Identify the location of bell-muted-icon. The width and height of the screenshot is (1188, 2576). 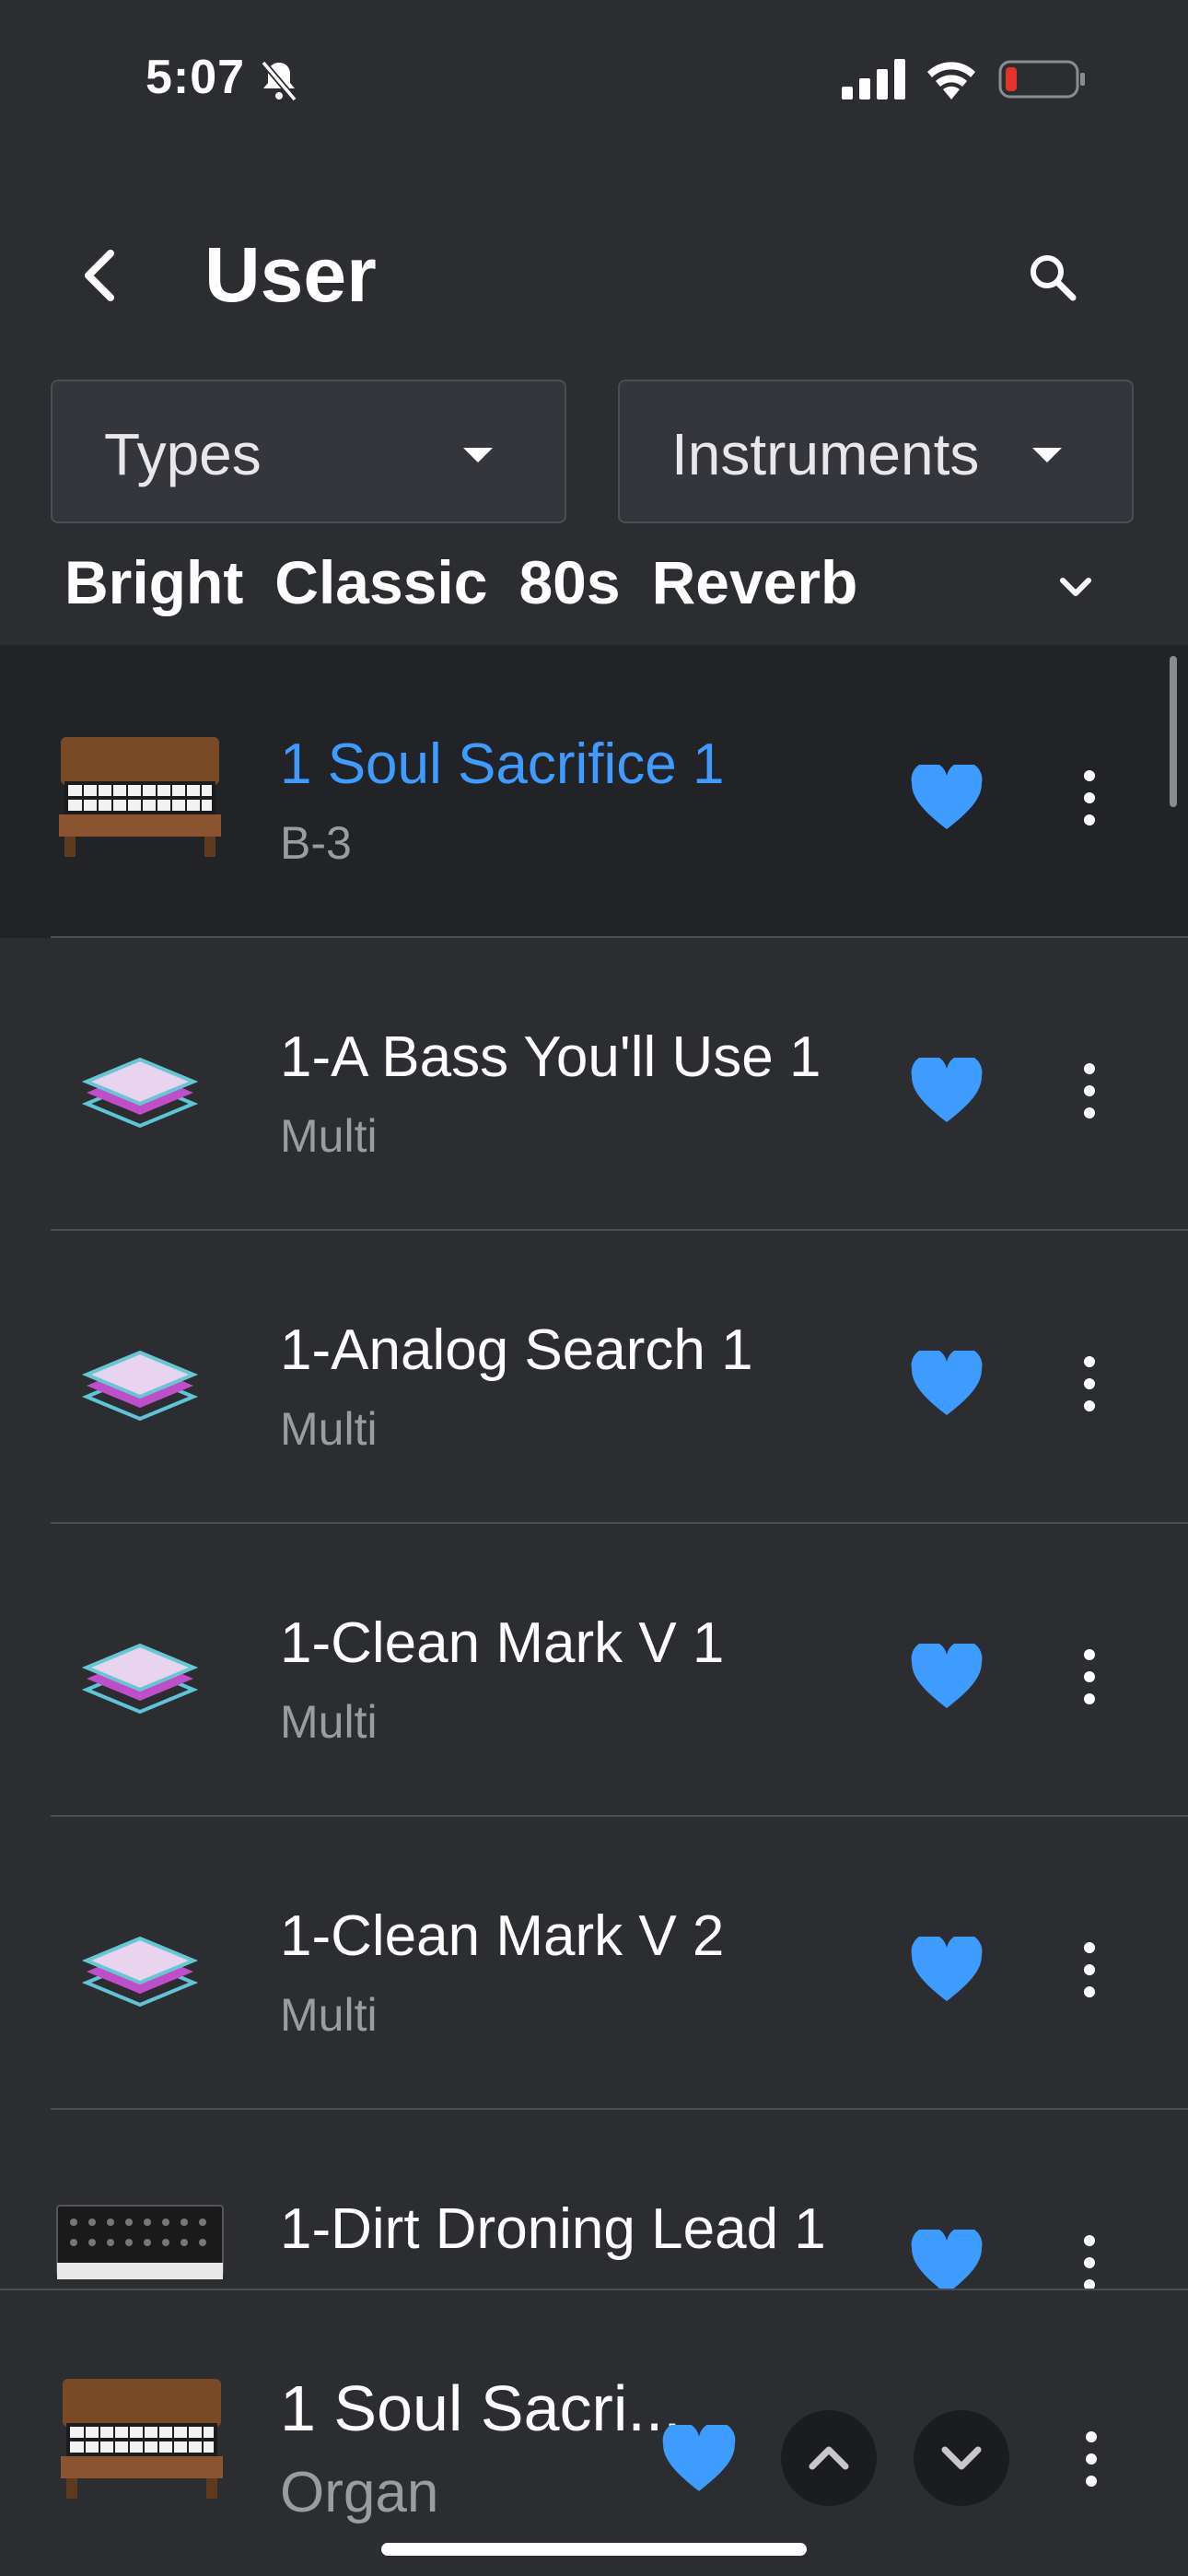
(279, 81).